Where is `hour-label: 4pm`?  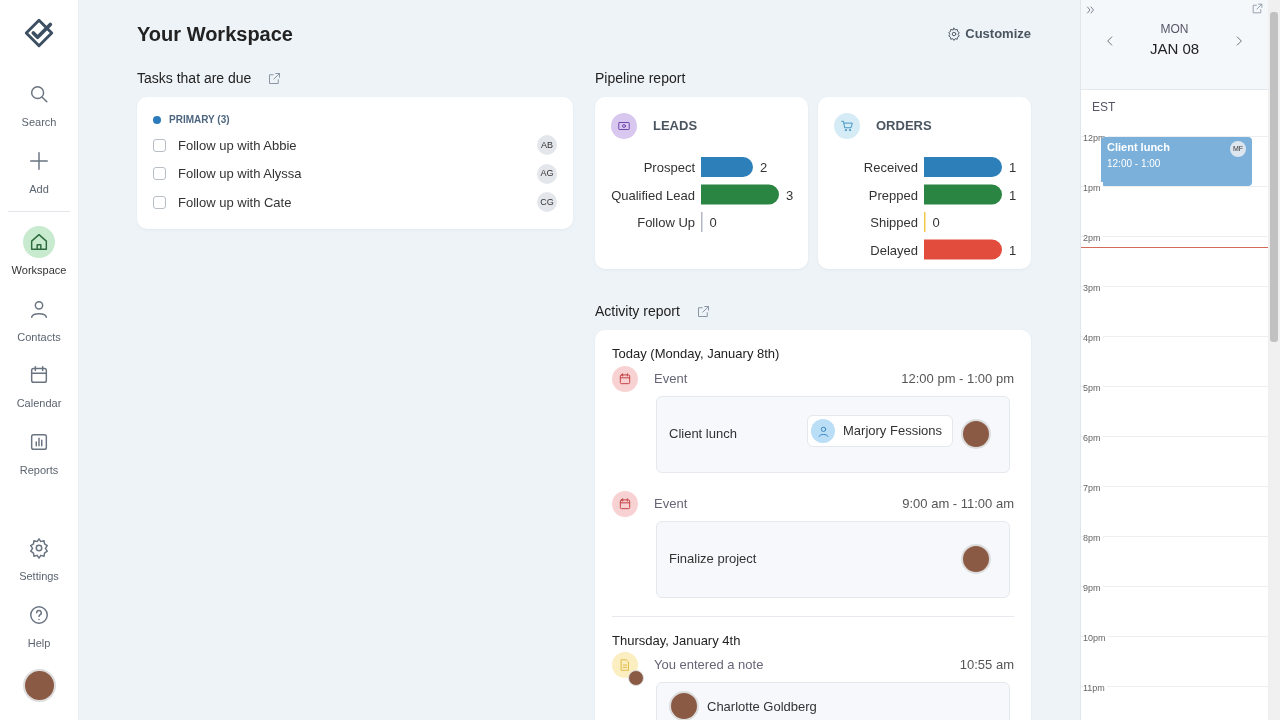 hour-label: 4pm is located at coordinates (1093, 339).